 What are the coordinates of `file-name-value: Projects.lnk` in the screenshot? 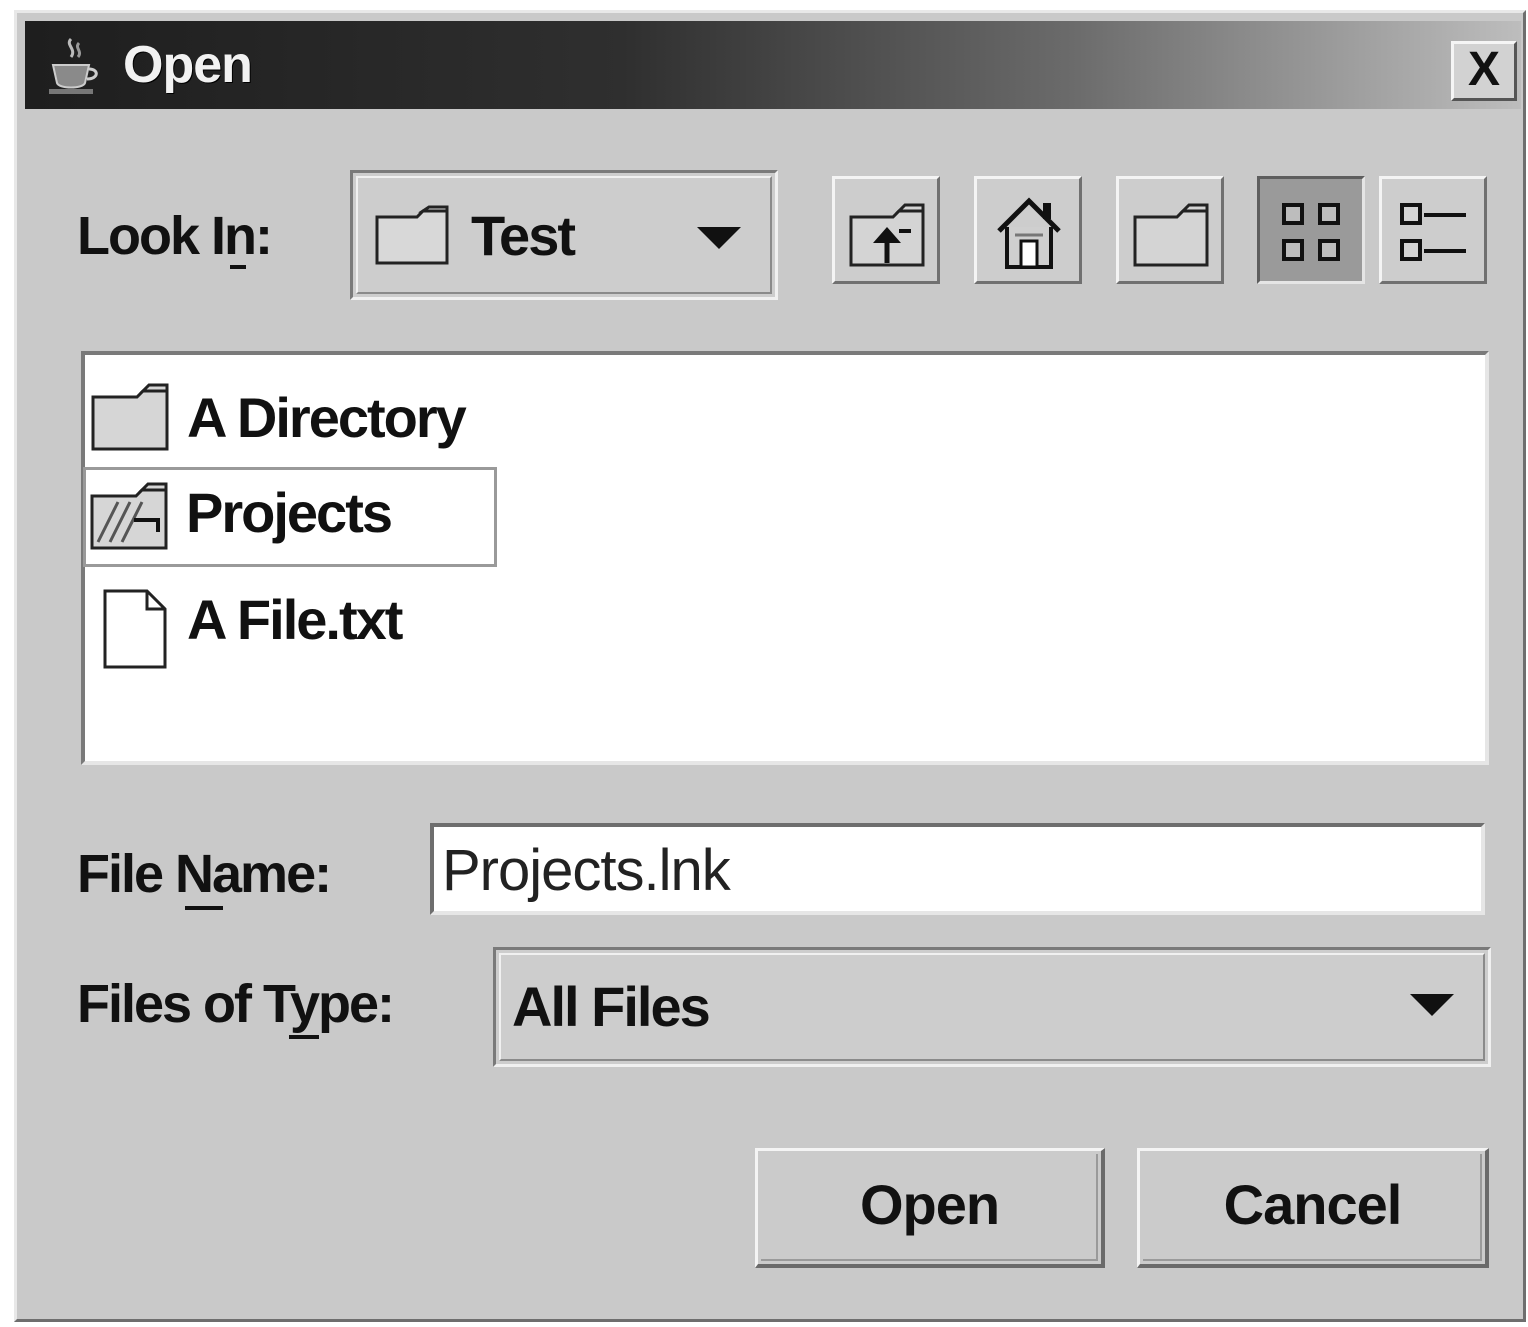 It's located at (586, 870).